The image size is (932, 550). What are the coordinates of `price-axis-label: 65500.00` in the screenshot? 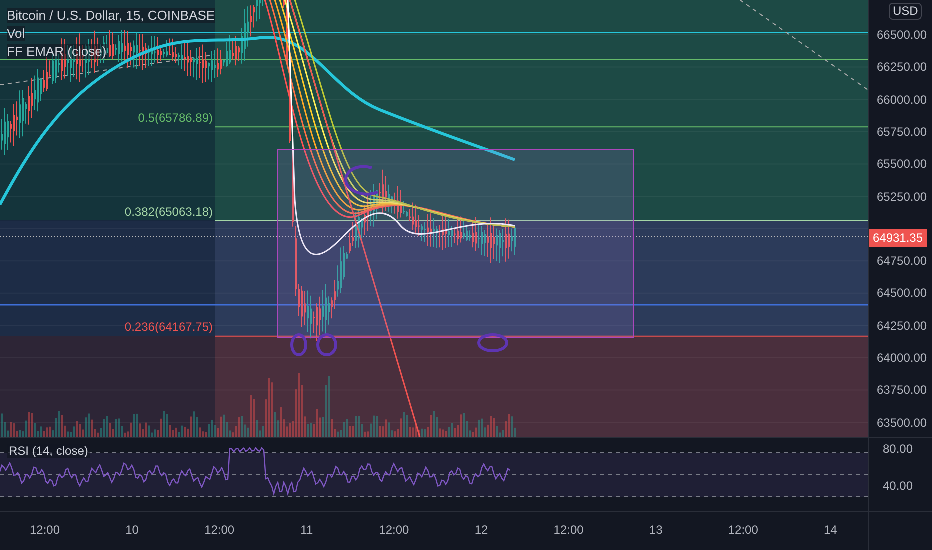 It's located at (902, 164).